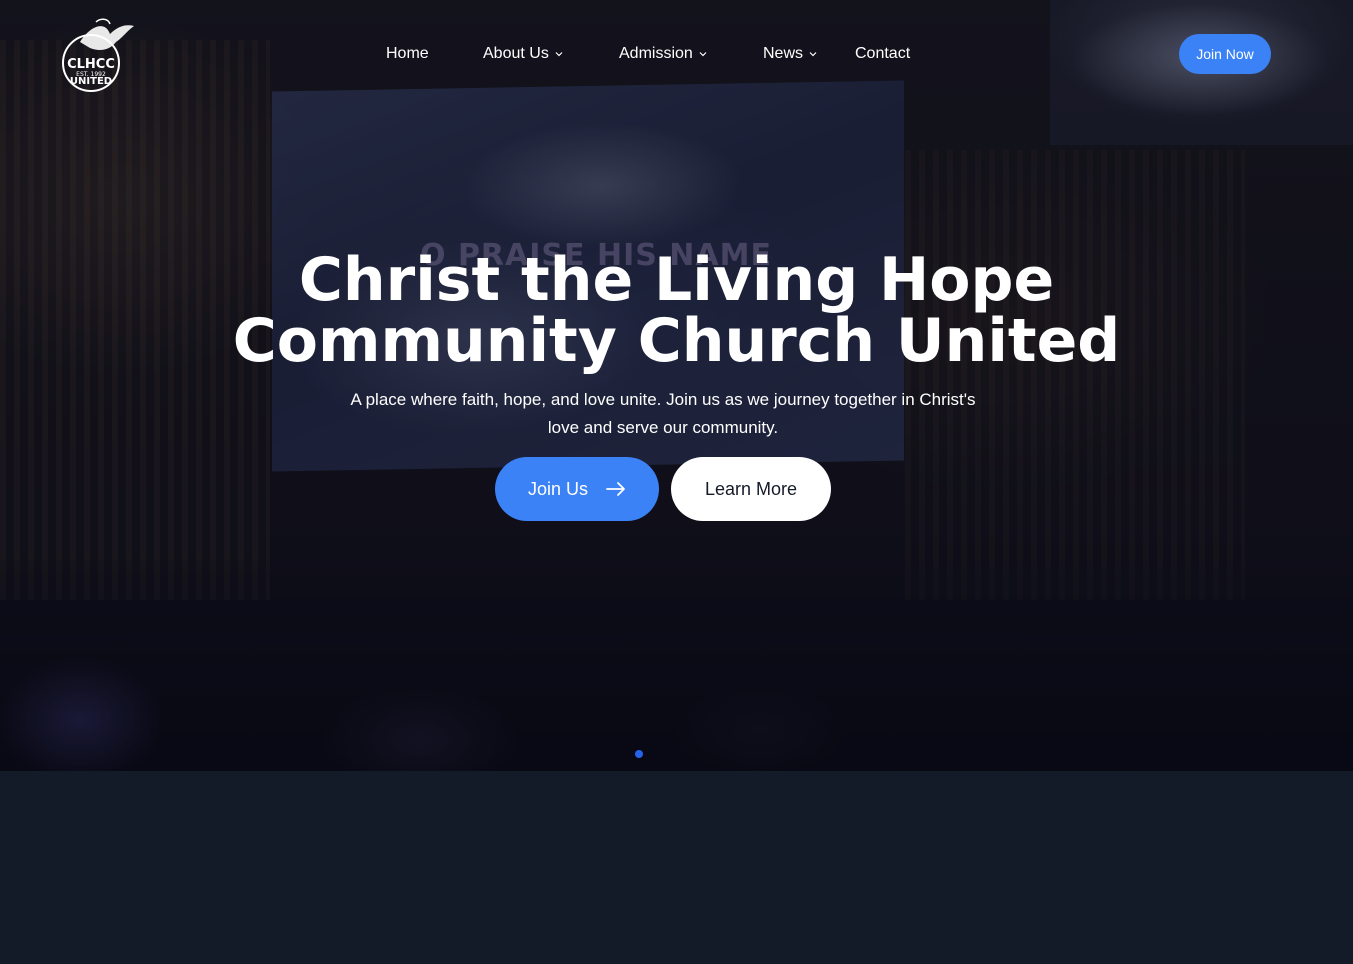  What do you see at coordinates (615, 489) in the screenshot?
I see `arrow-right-icon` at bounding box center [615, 489].